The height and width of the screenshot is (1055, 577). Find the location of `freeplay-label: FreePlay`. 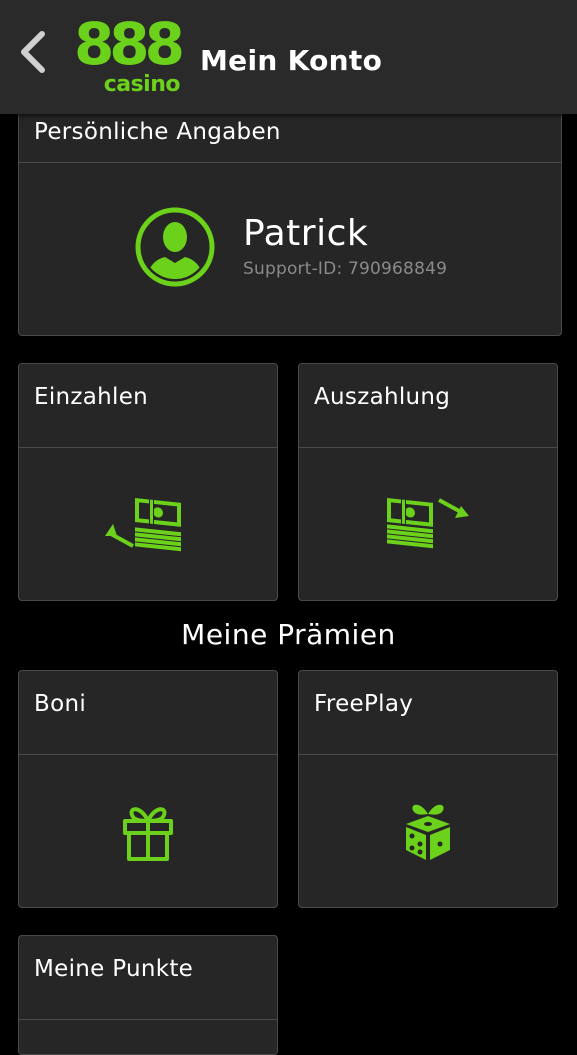

freeplay-label: FreePlay is located at coordinates (364, 704).